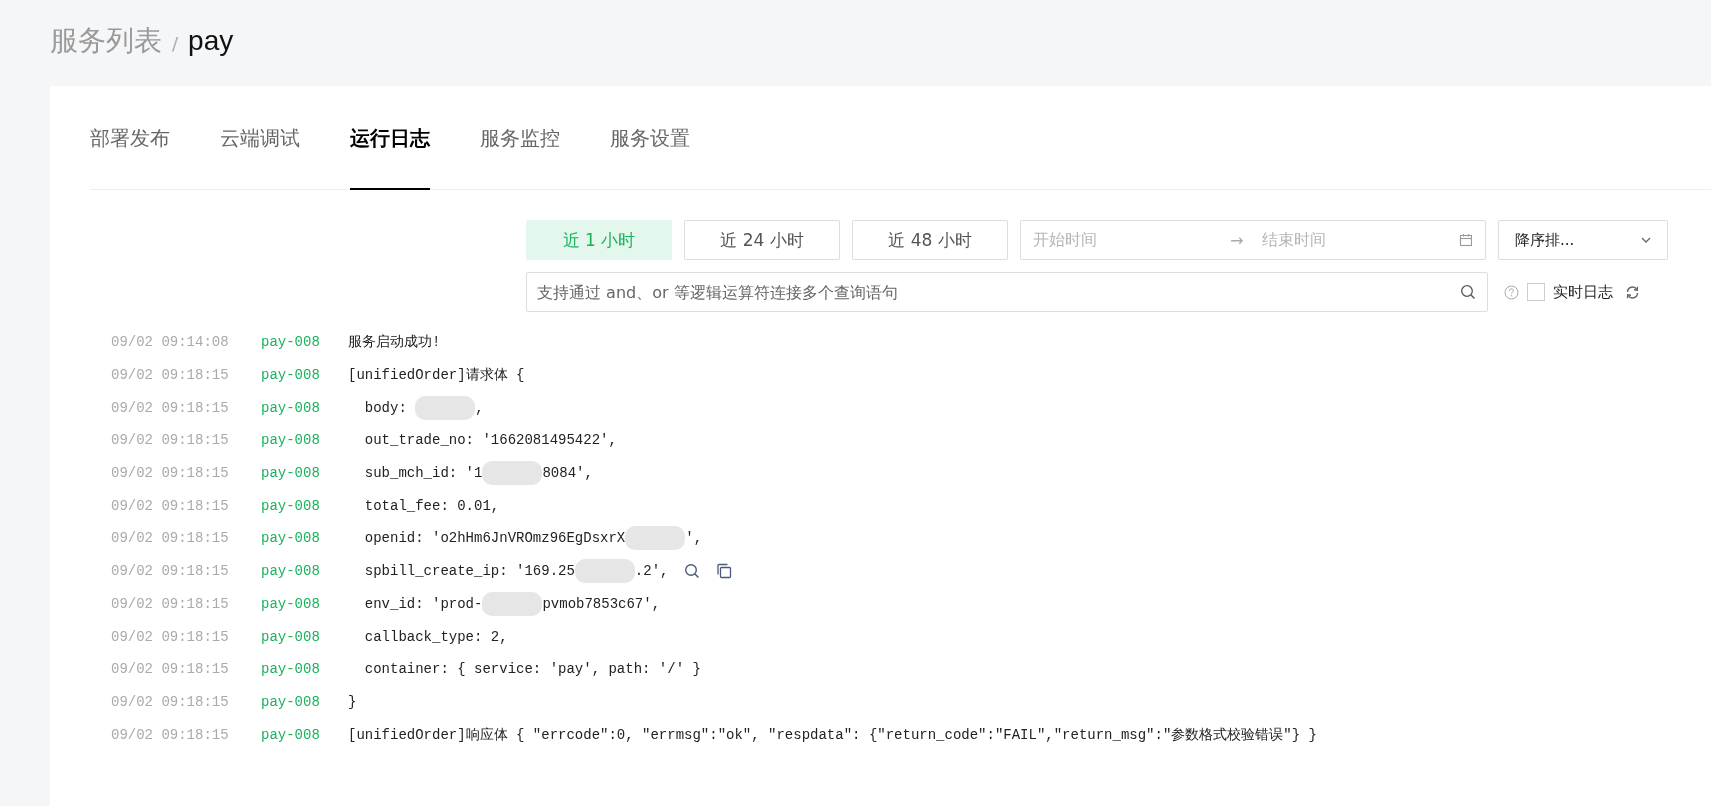 Image resolution: width=1711 pixels, height=806 pixels. Describe the element at coordinates (394, 342) in the screenshot. I see `log-message: 服务启动成功!` at that location.